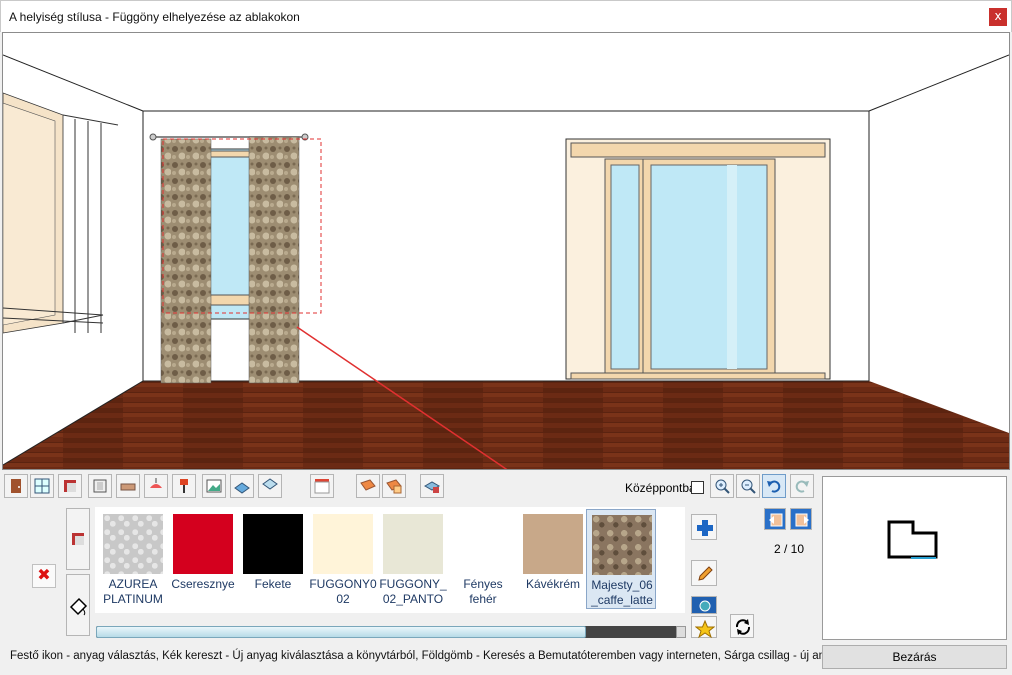 This screenshot has height=675, width=1012. Describe the element at coordinates (704, 573) in the screenshot. I see `edit-pencil-icon` at that location.